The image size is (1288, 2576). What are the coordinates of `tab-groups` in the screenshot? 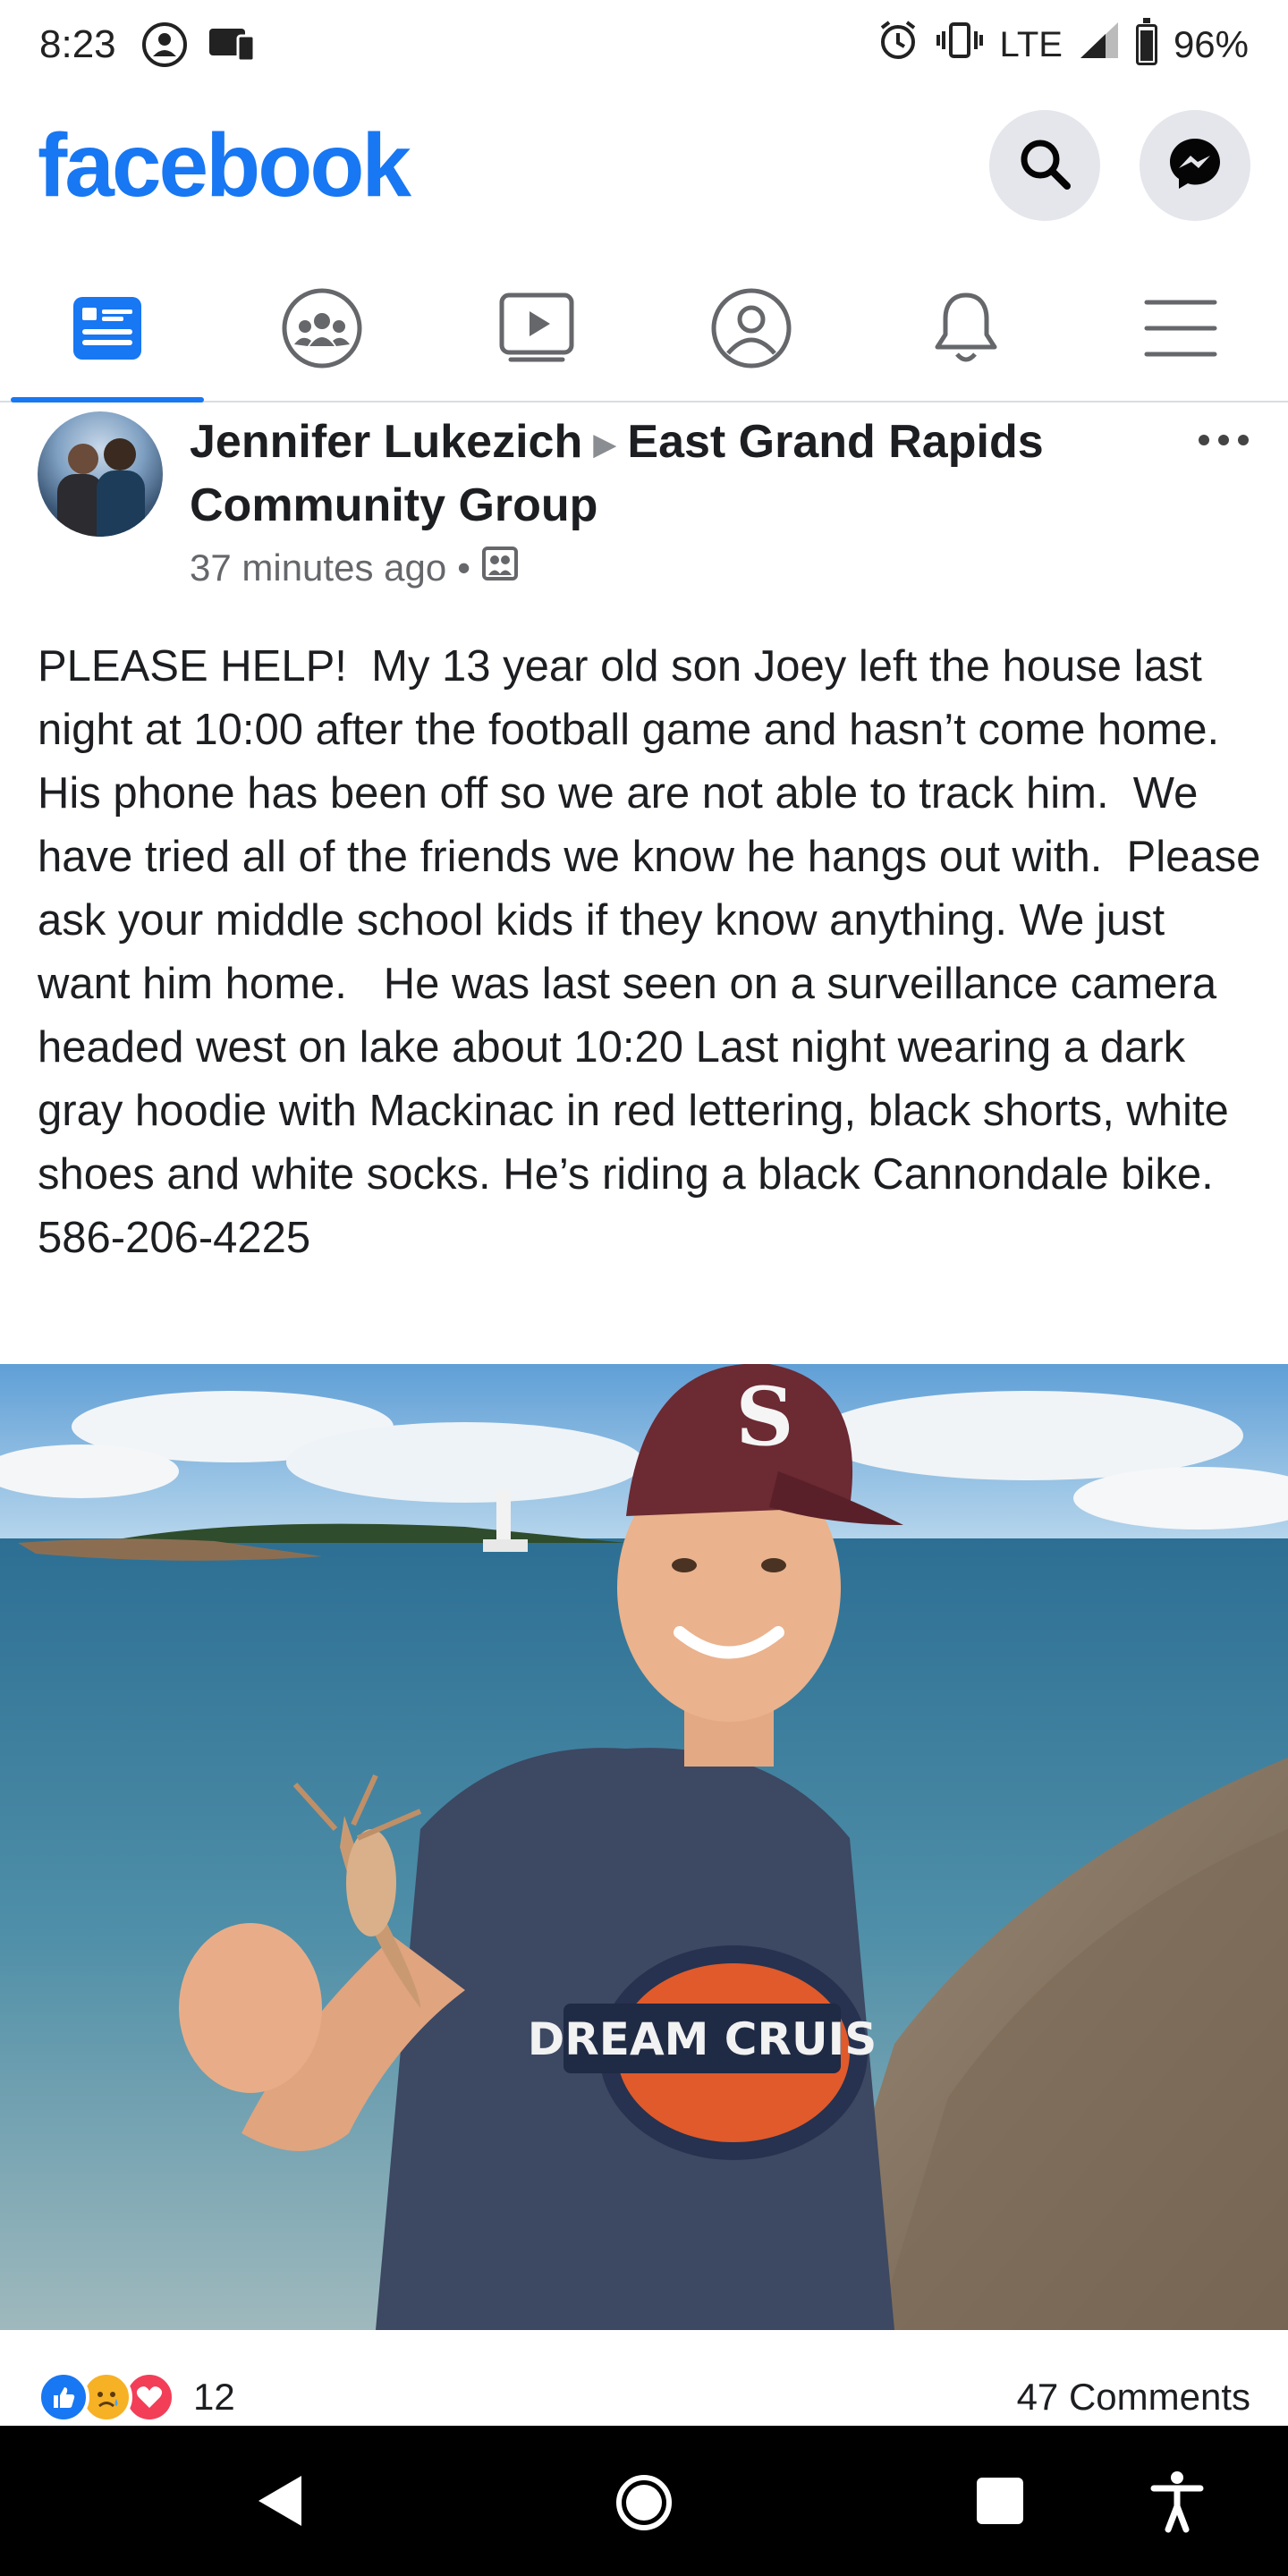 It's located at (322, 330).